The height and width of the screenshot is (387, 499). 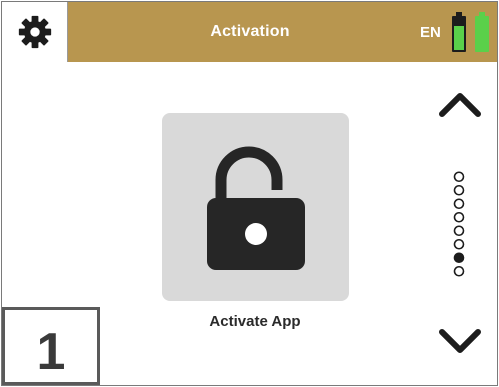 I want to click on settings-button, so click(x=35, y=32).